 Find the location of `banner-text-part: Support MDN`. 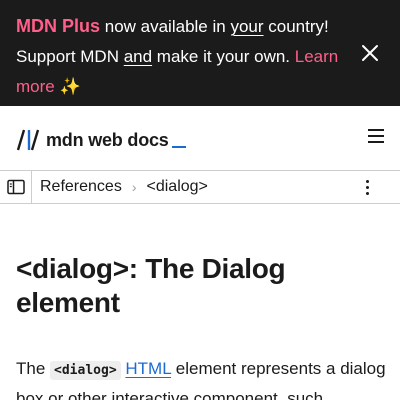

banner-text-part: Support MDN is located at coordinates (70, 56).